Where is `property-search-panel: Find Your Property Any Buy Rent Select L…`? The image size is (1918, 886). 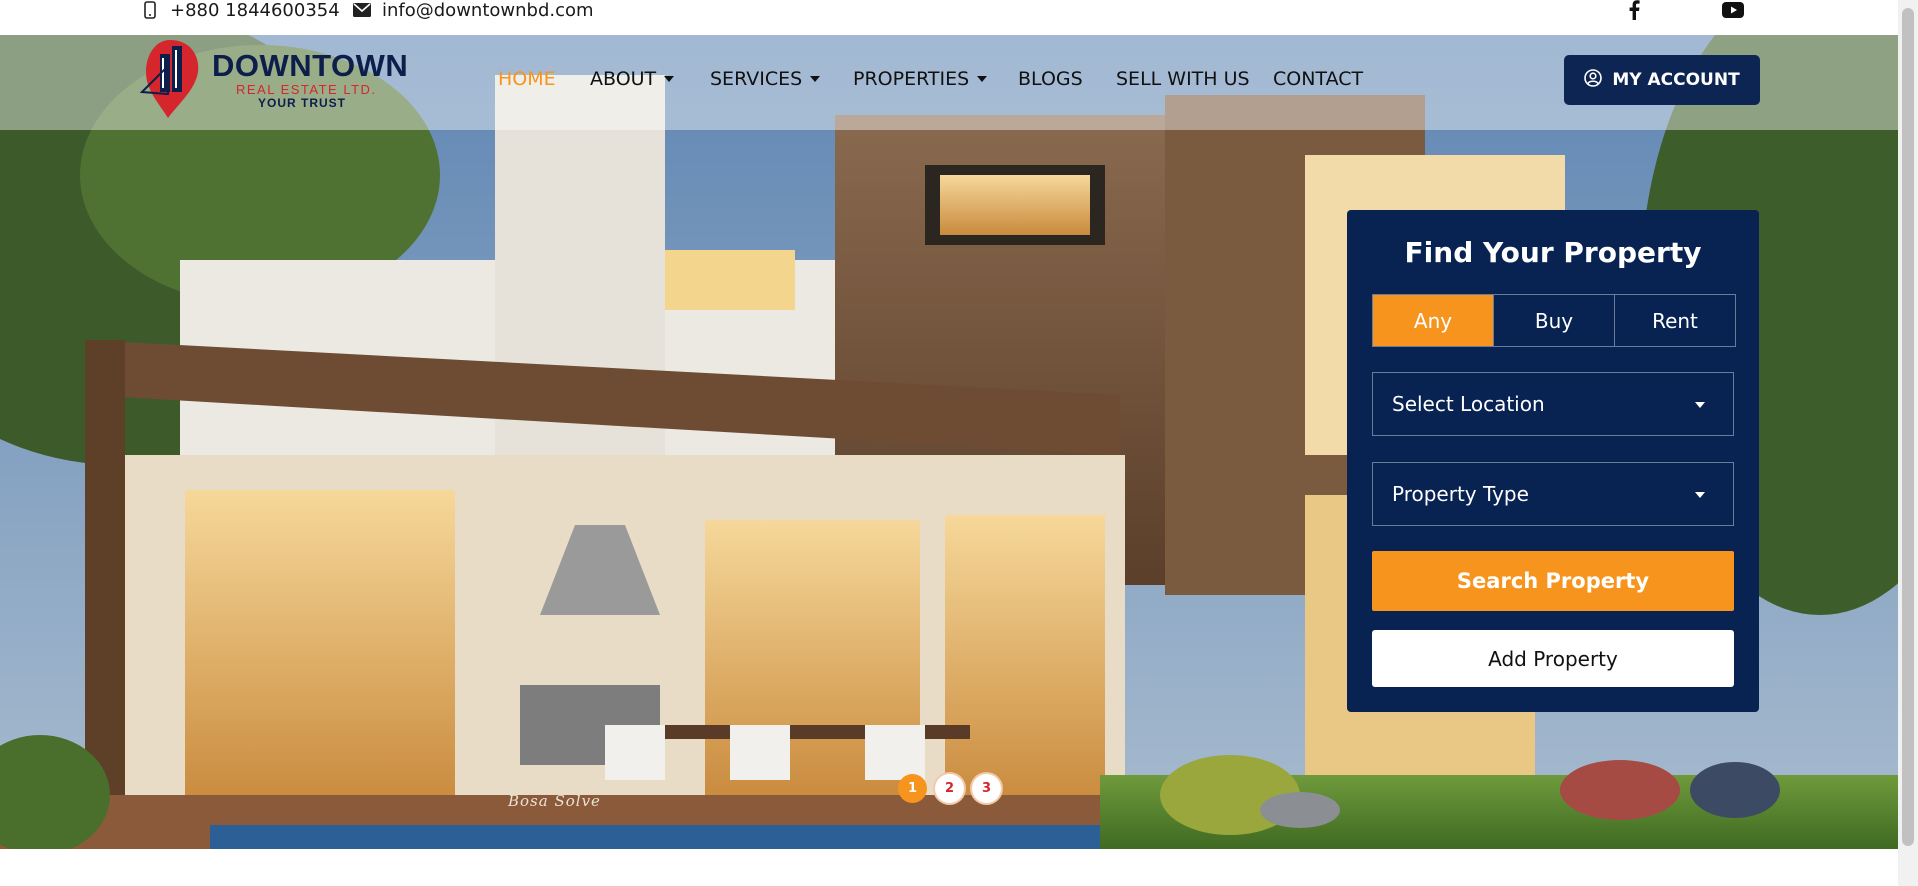
property-search-panel: Find Your Property Any Buy Rent Select L… is located at coordinates (1553, 461).